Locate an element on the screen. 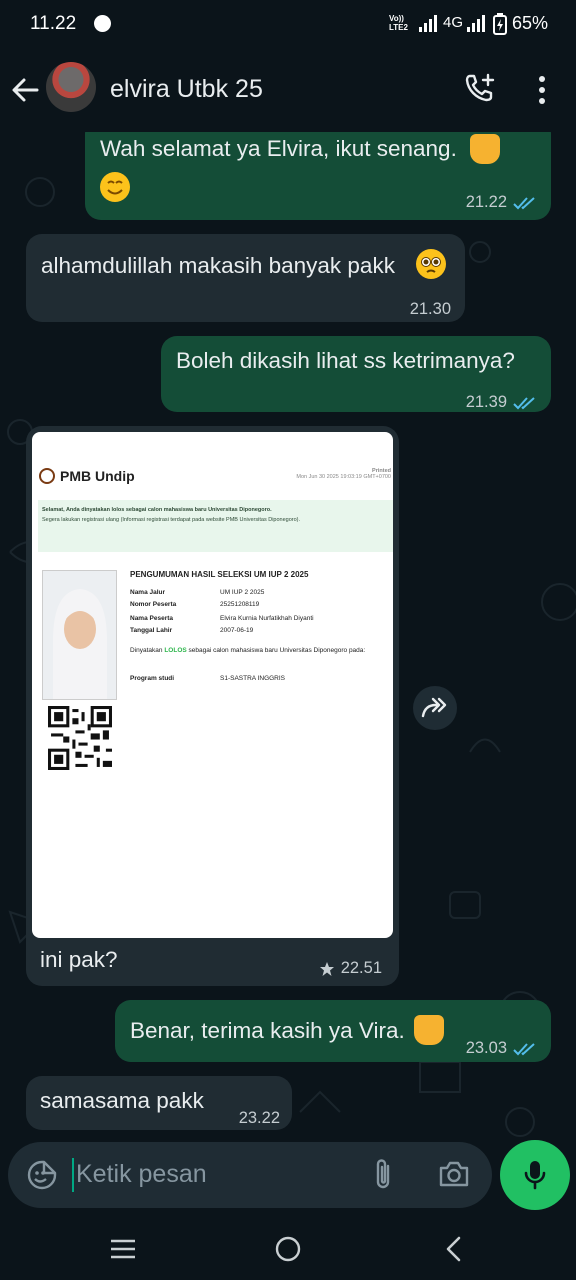 Image resolution: width=576 pixels, height=1280 pixels. message-time: 21.30 is located at coordinates (430, 309).